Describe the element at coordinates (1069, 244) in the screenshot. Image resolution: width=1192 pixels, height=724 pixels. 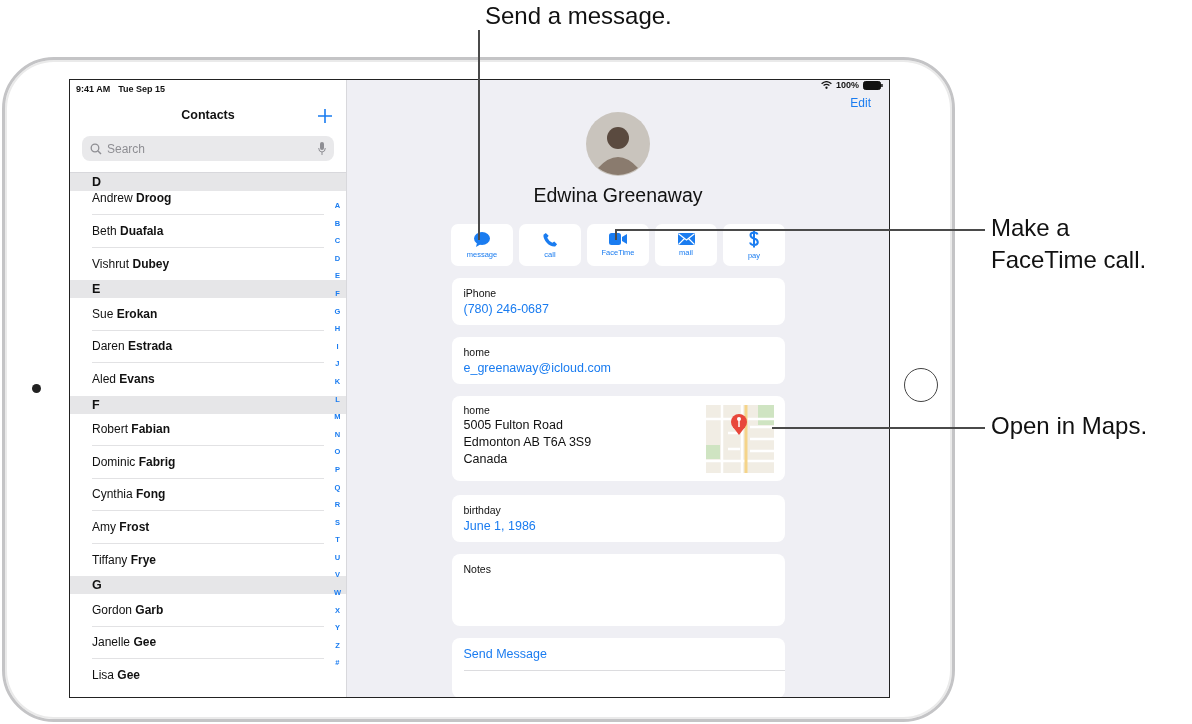
I see `callout-text: Make a FaceTime call.` at that location.